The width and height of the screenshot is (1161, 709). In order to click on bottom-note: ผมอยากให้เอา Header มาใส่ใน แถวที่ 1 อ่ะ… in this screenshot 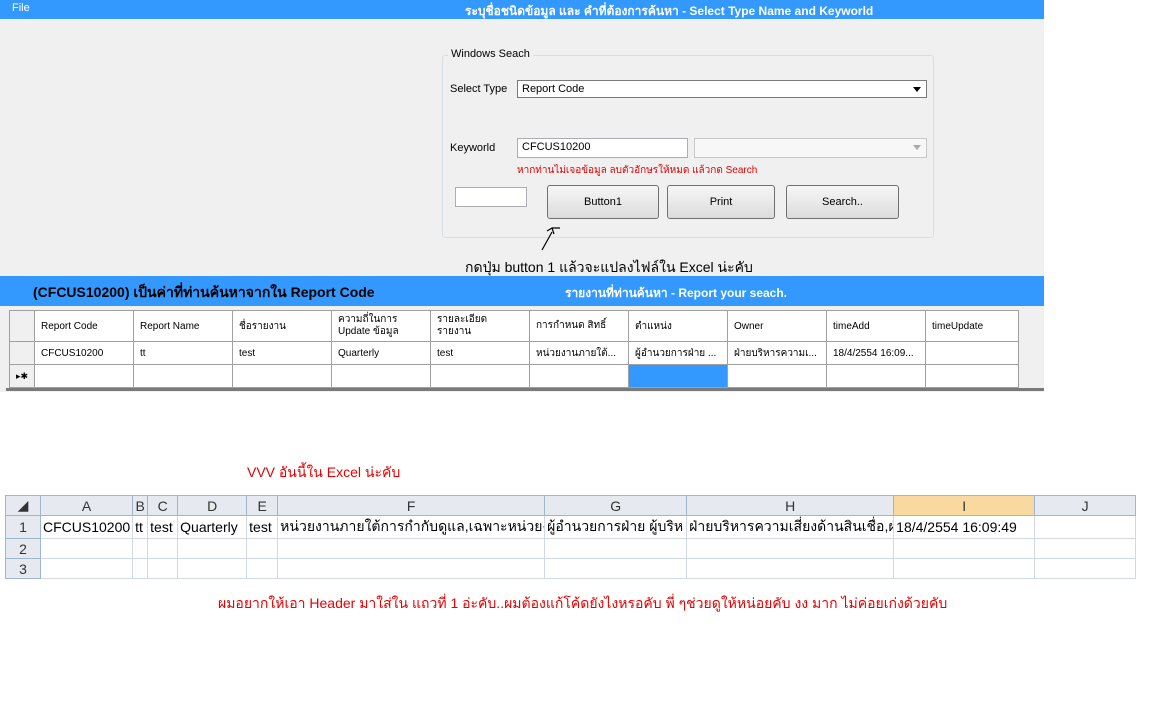, I will do `click(583, 603)`.